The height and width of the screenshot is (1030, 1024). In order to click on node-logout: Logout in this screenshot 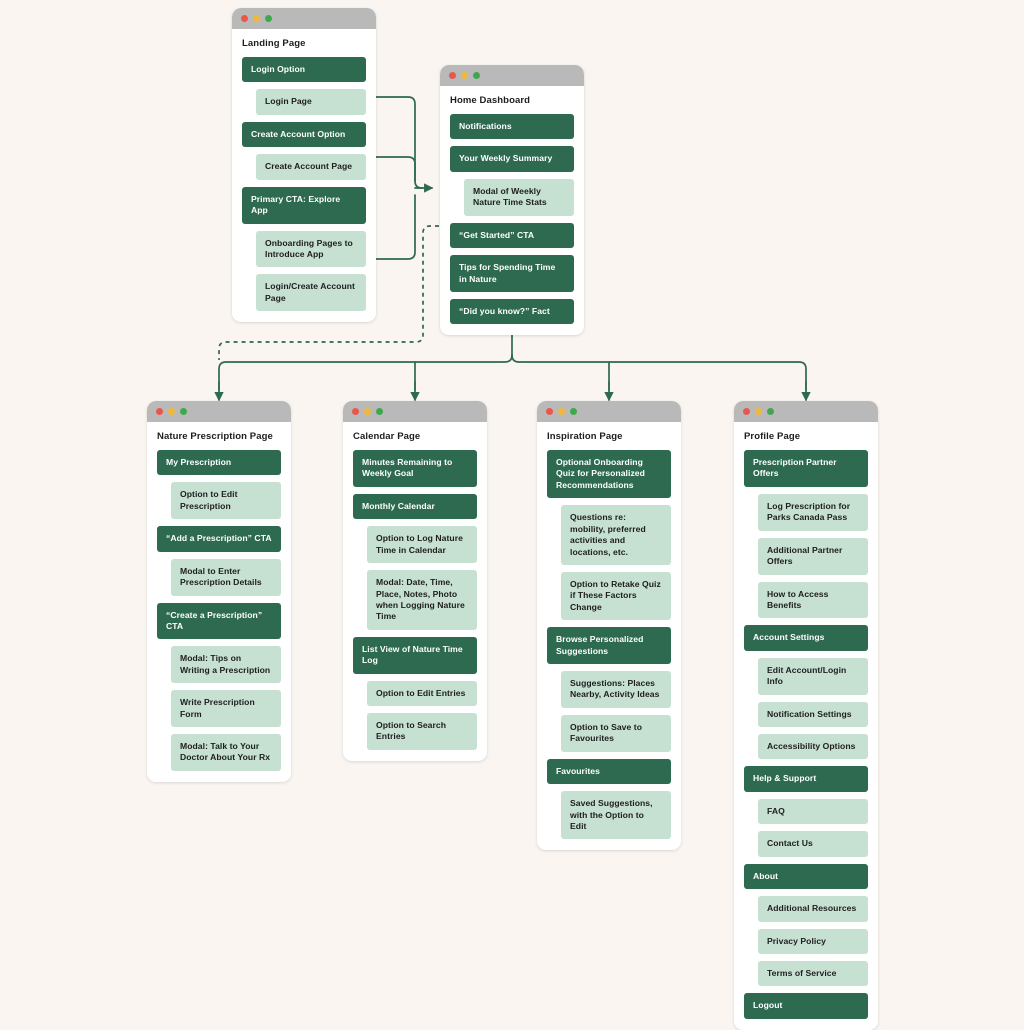, I will do `click(806, 1006)`.